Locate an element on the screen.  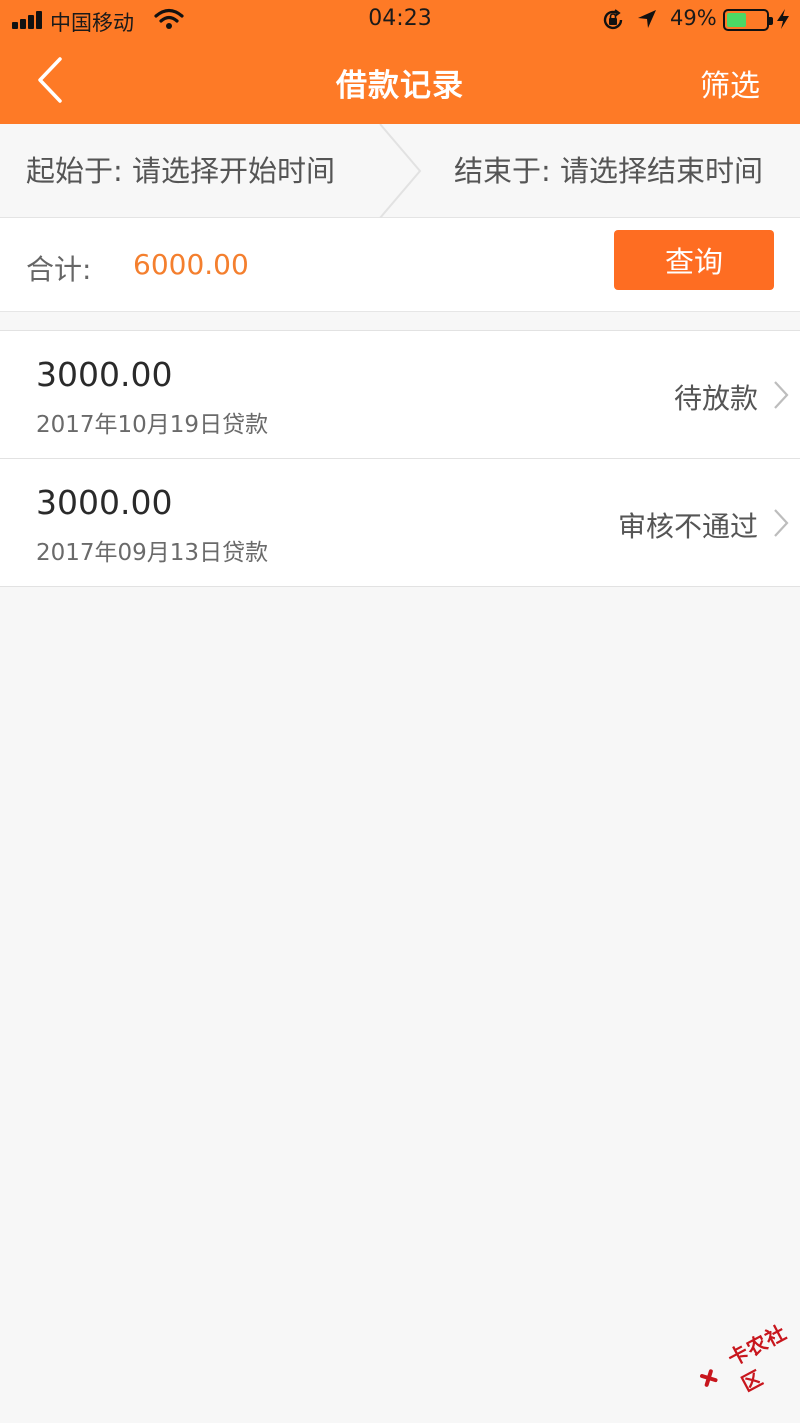
loan-date: 2017年10月19日贷款 is located at coordinates (152, 425).